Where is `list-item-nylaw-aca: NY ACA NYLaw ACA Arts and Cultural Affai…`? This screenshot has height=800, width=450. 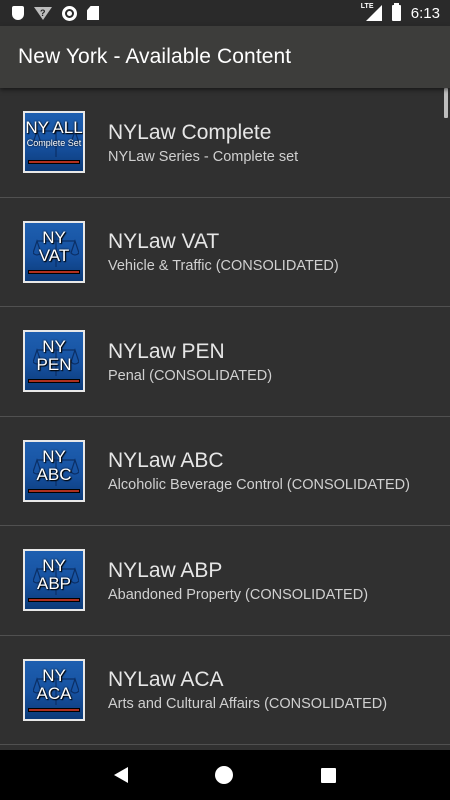 list-item-nylaw-aca: NY ACA NYLaw ACA Arts and Cultural Affai… is located at coordinates (225, 690).